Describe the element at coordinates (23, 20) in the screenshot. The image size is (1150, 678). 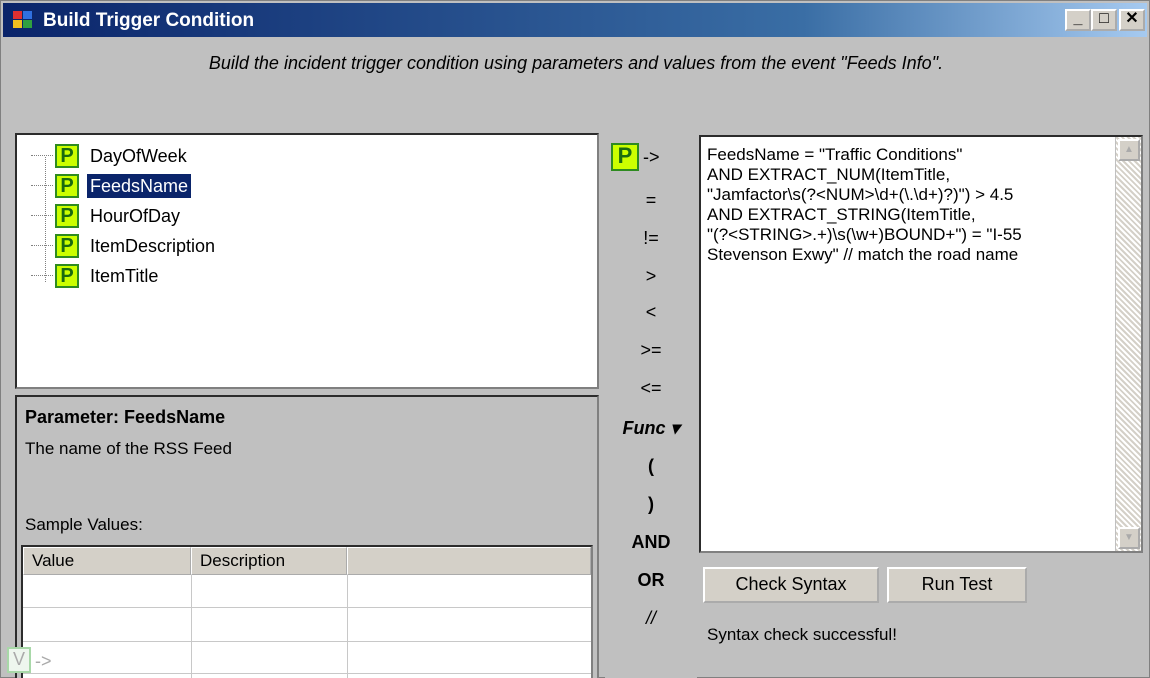
I see `app-icon` at that location.